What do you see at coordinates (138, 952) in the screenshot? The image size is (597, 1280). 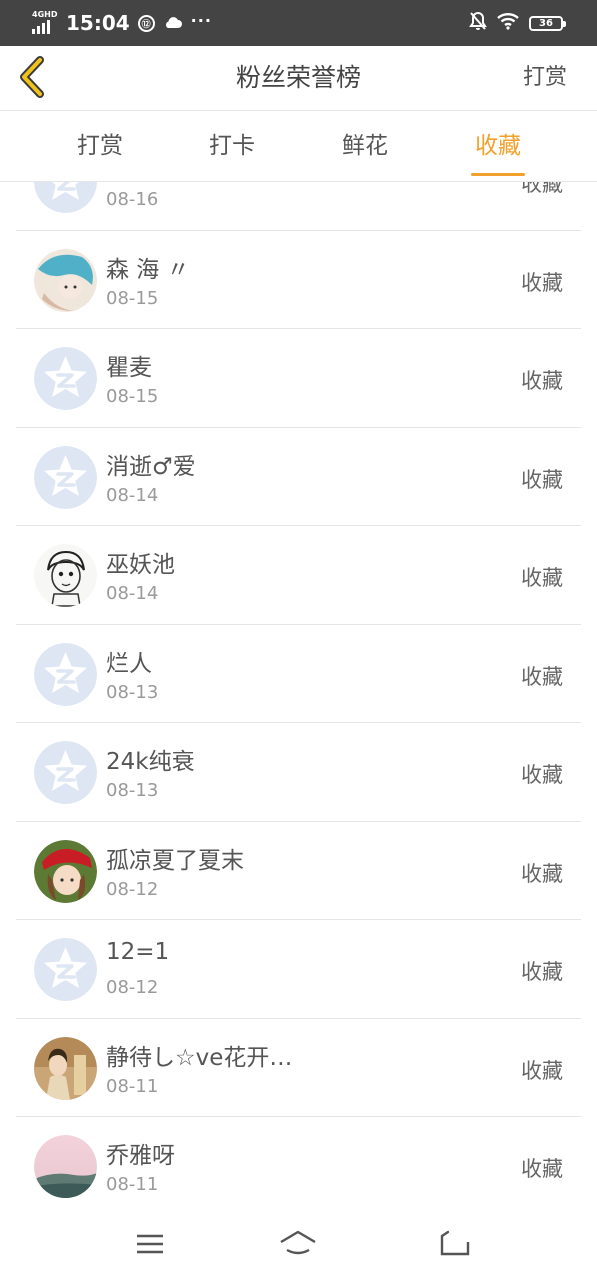 I see `fan-name: 12=1` at bounding box center [138, 952].